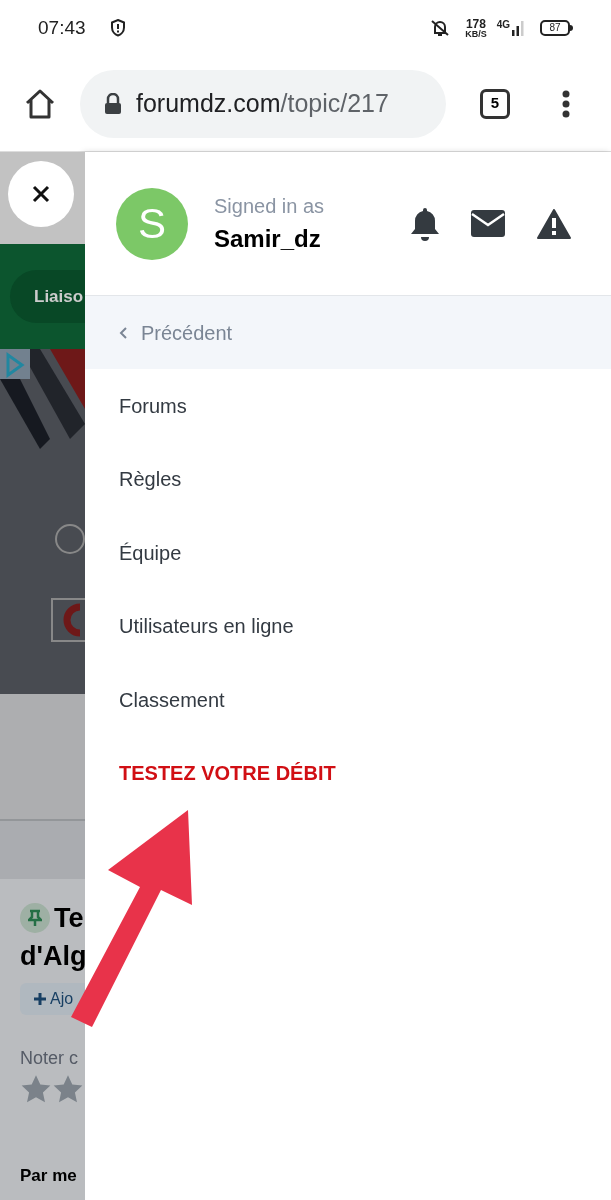 The image size is (611, 1200). I want to click on clock: 07:43, so click(62, 27).